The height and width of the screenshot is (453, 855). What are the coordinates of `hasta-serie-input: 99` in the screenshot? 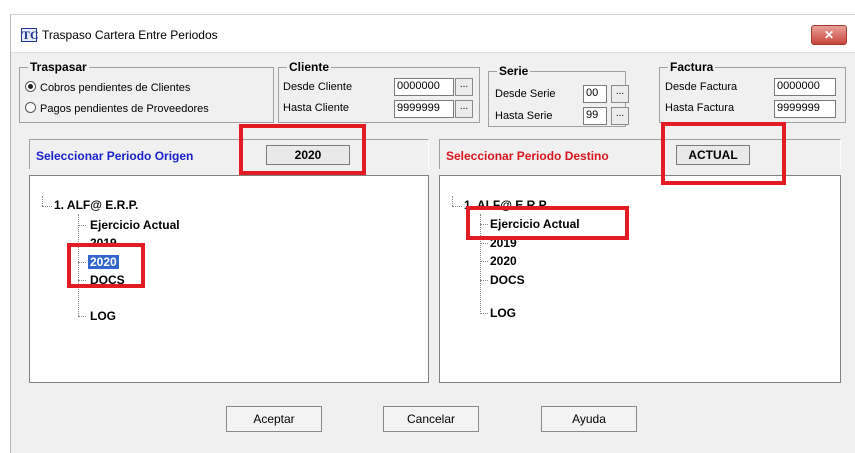 It's located at (595, 116).